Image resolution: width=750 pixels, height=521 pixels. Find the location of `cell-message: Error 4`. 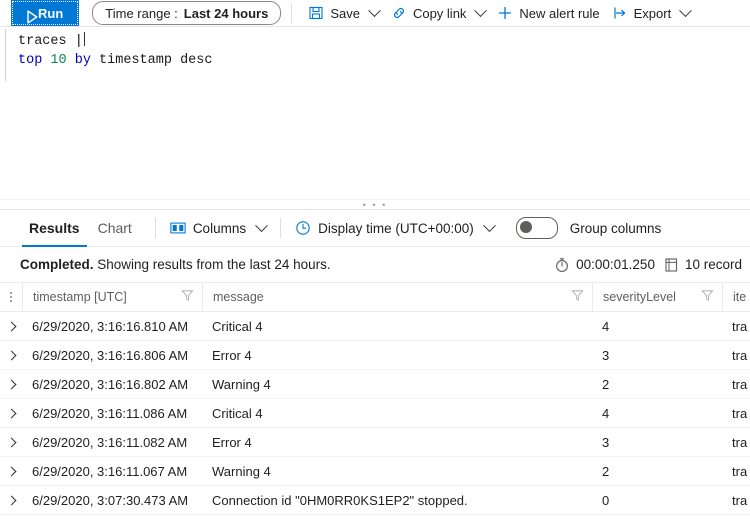

cell-message: Error 4 is located at coordinates (232, 355).